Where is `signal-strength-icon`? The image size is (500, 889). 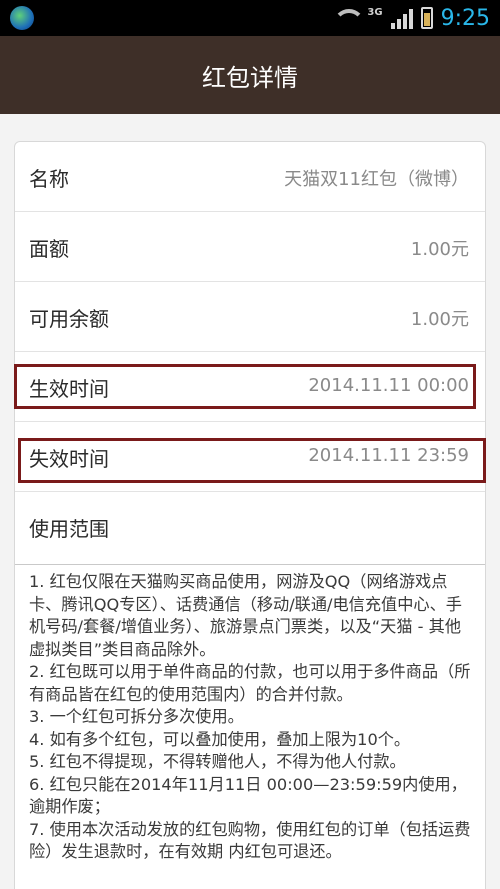 signal-strength-icon is located at coordinates (401, 18).